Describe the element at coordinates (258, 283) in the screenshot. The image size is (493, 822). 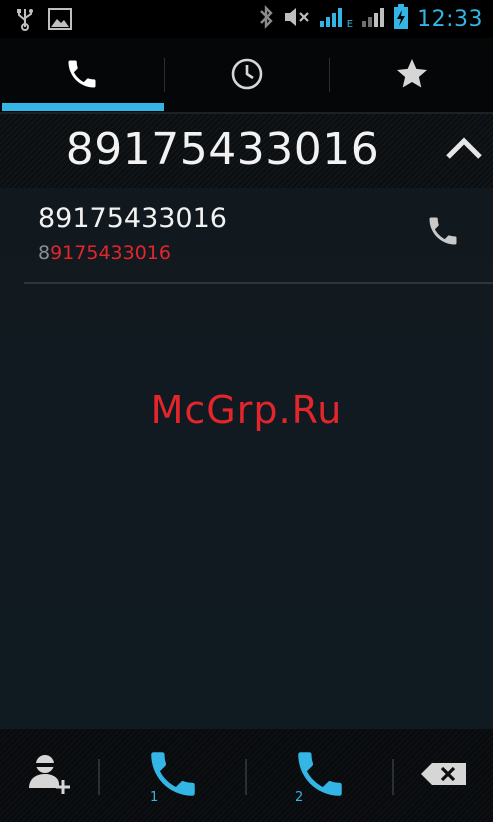
I see `list-divider` at that location.